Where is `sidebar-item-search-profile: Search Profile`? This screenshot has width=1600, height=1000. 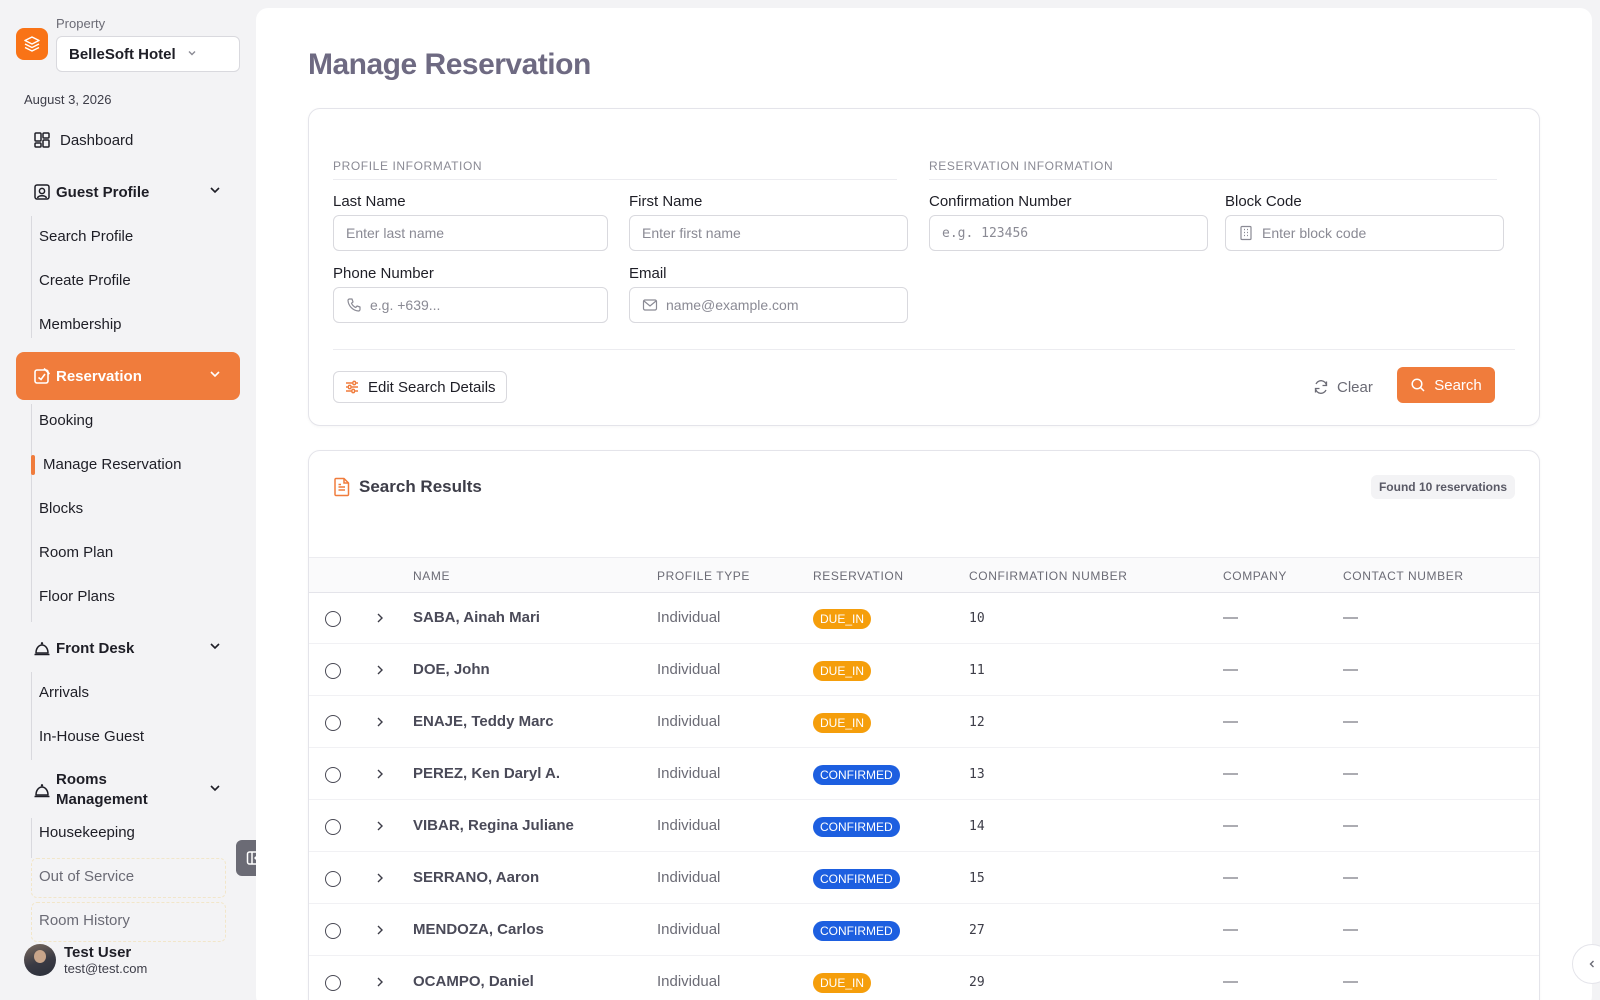 sidebar-item-search-profile: Search Profile is located at coordinates (86, 237).